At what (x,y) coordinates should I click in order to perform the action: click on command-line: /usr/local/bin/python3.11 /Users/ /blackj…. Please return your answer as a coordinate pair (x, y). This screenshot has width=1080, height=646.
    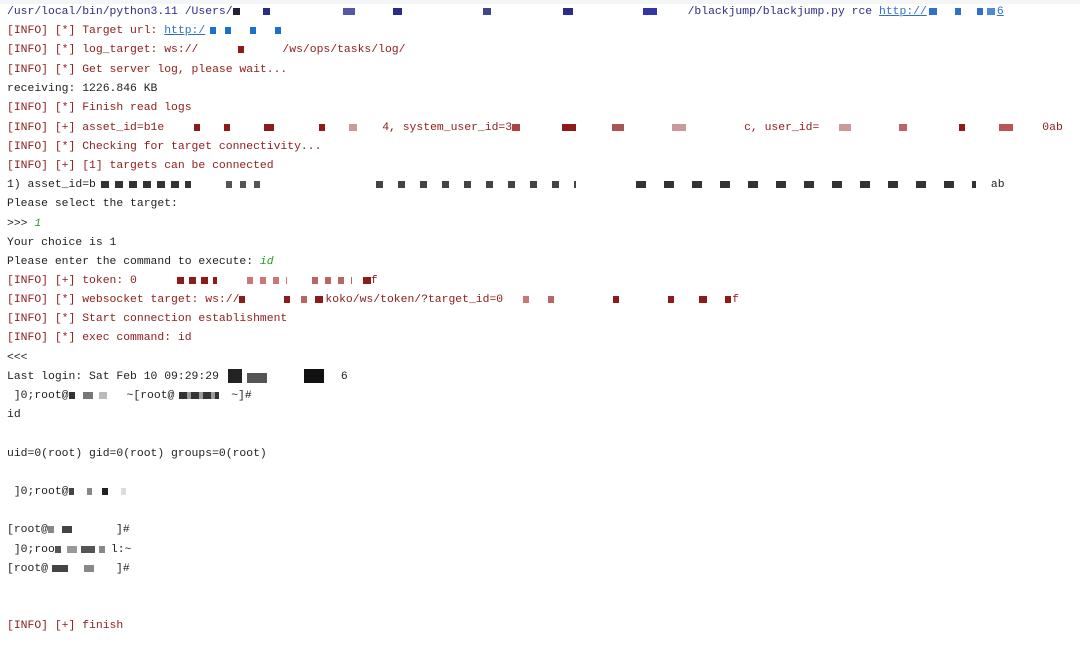
    Looking at the image, I should click on (505, 12).